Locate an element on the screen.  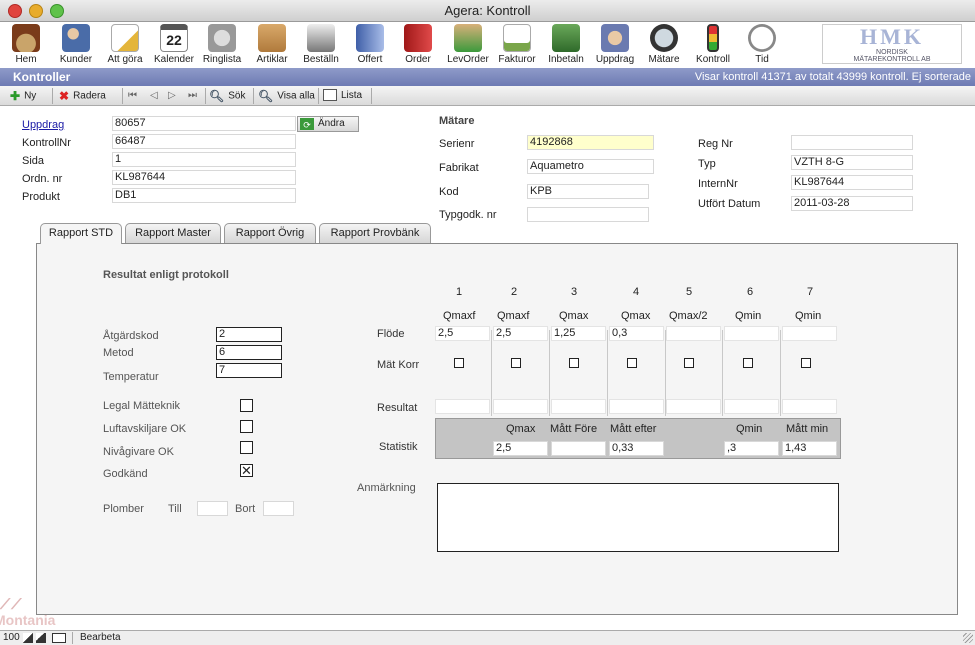
toolbar-customers: Kunder is located at coordinates (76, 45).